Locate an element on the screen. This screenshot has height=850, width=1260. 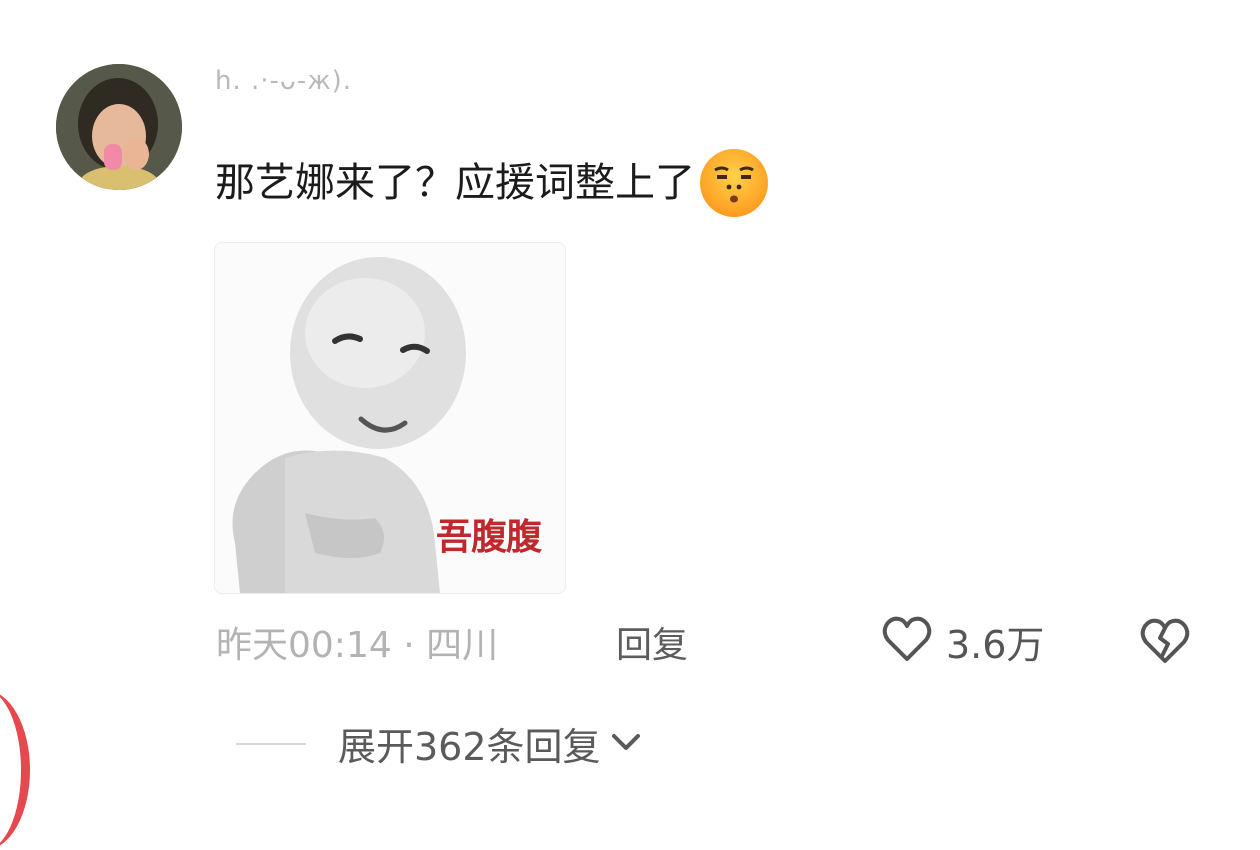
dislike-button is located at coordinates (1165, 643).